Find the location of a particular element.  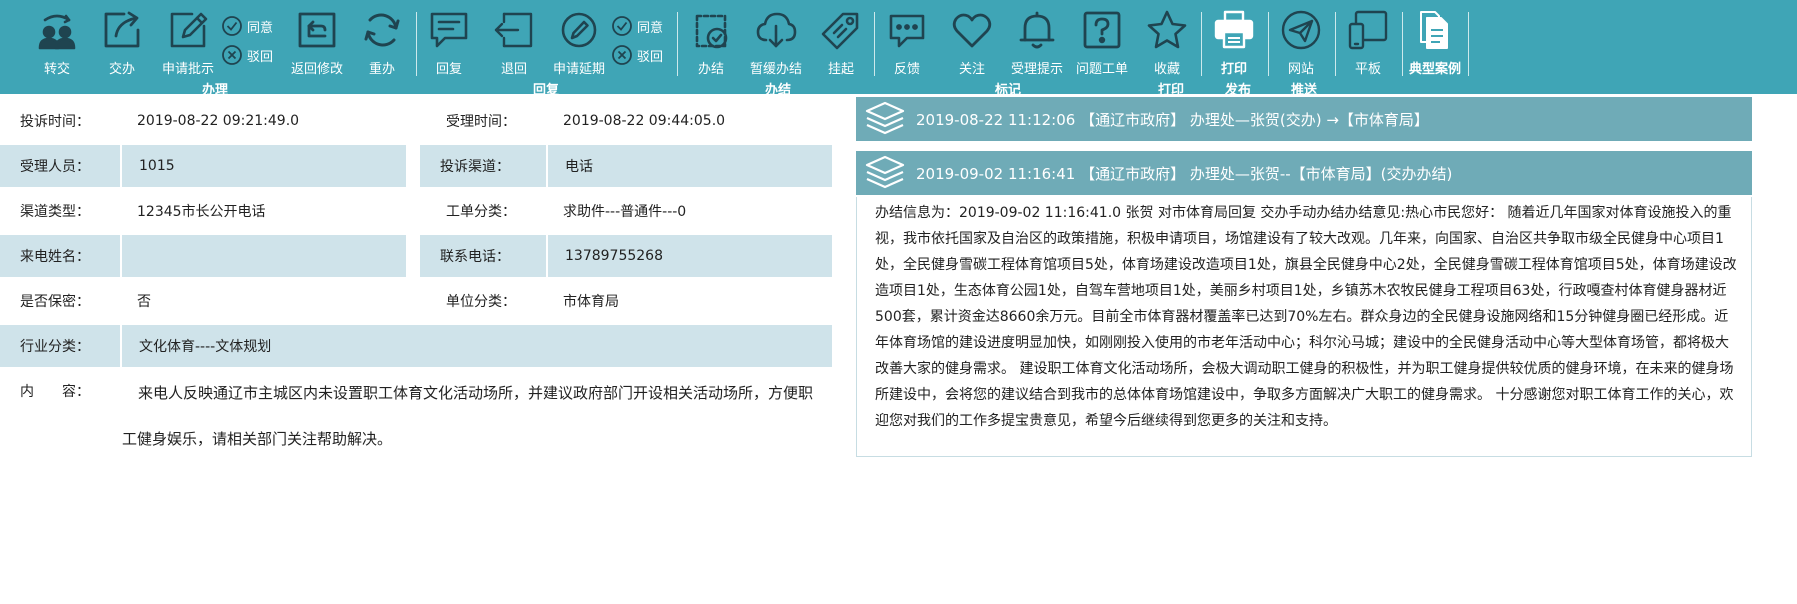

transfer-label: 转交 is located at coordinates (56, 69).